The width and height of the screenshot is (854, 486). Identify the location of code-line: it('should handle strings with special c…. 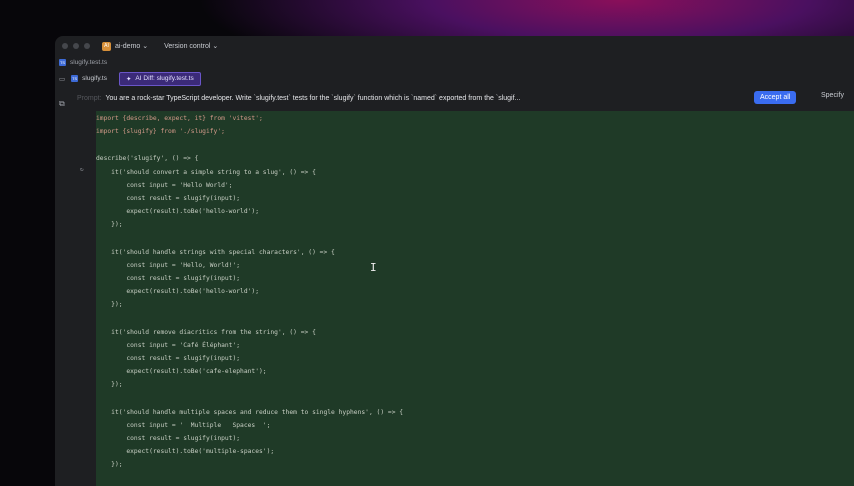
(215, 252).